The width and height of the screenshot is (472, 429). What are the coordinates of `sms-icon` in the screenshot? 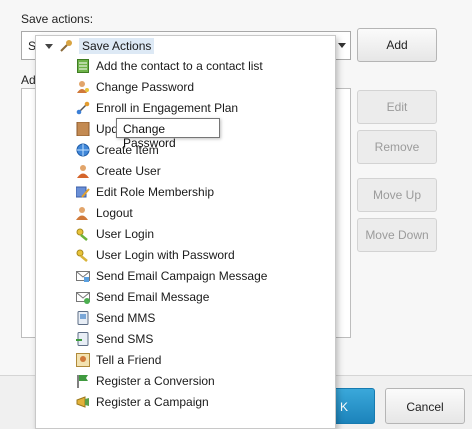 It's located at (83, 339).